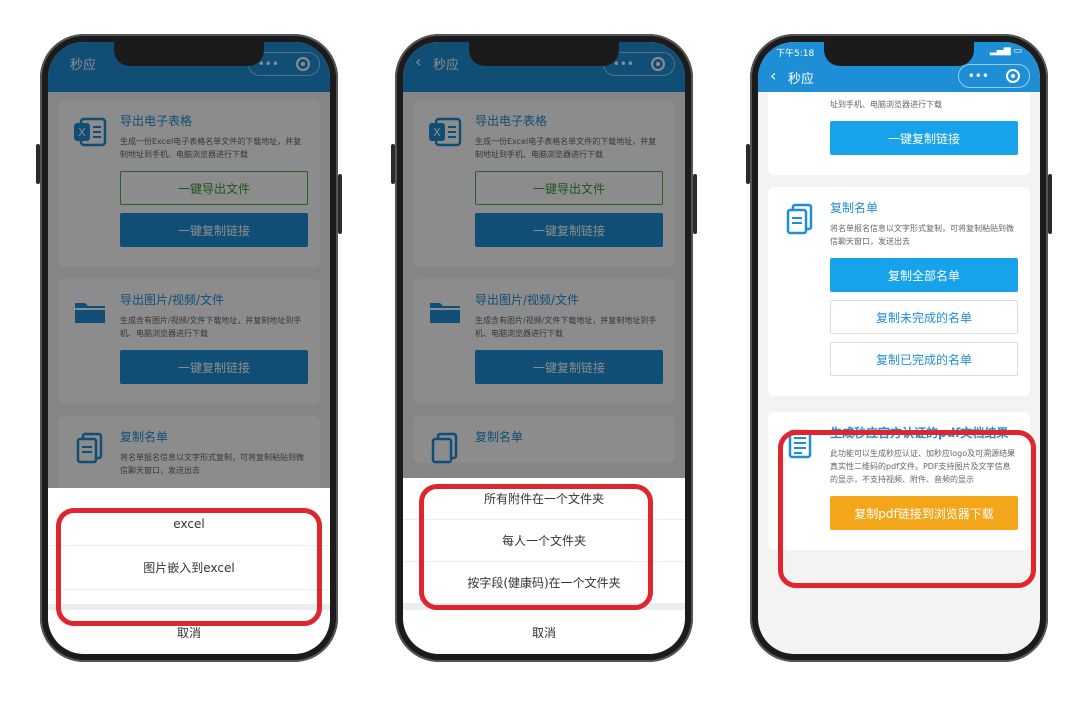  What do you see at coordinates (544, 499) in the screenshot?
I see `sheet-option-all-in-one: 所有附件在一个文件夹` at bounding box center [544, 499].